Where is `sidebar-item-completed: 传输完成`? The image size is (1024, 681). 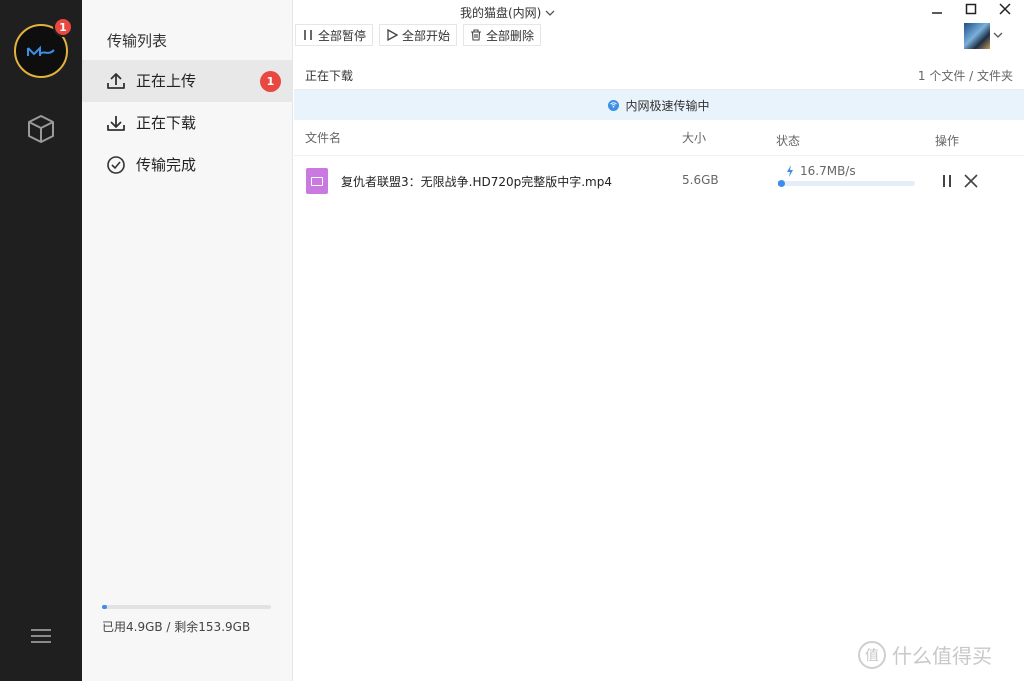
sidebar-item-completed: 传输完成 is located at coordinates (187, 165).